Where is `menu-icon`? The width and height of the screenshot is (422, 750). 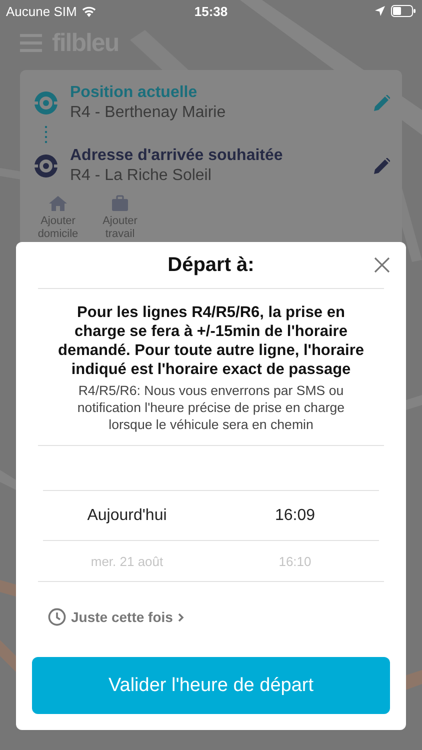 menu-icon is located at coordinates (31, 43).